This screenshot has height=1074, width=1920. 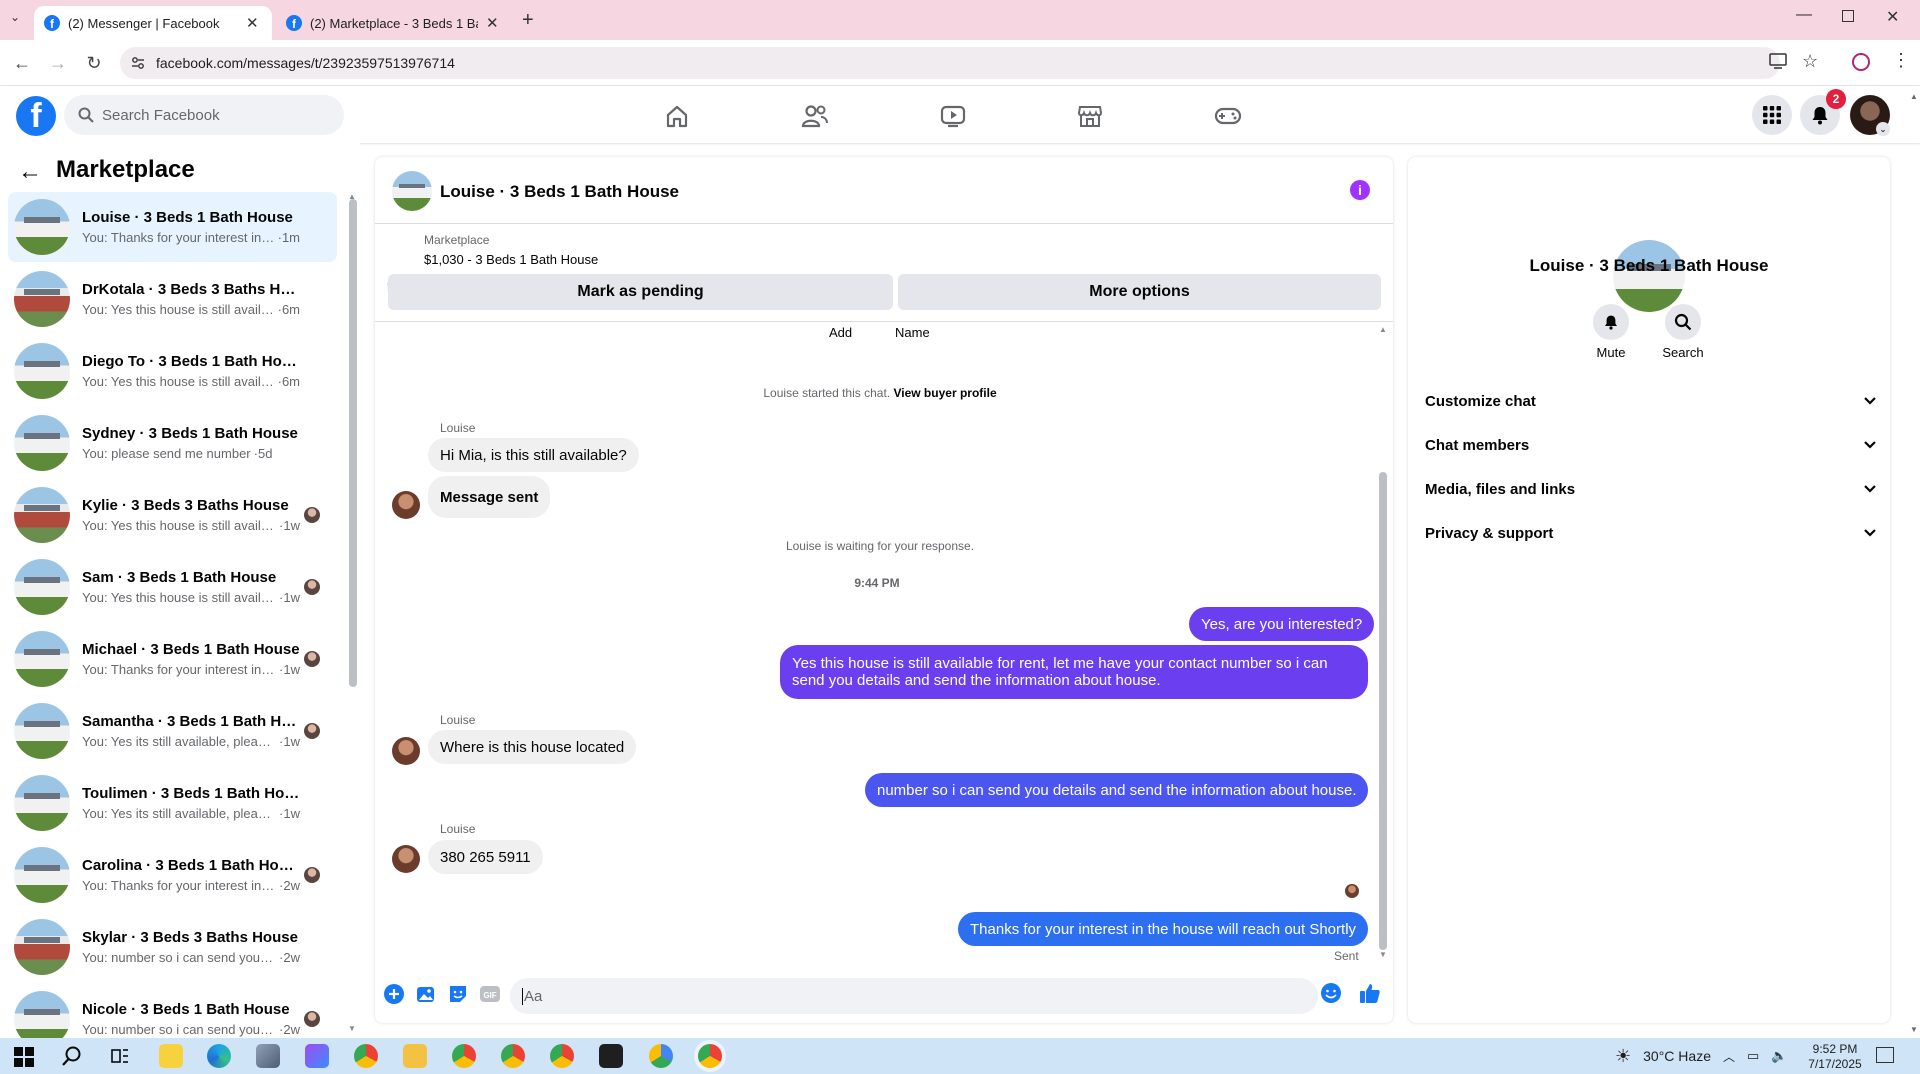 I want to click on close-tab-icon: ✕, so click(x=252, y=23).